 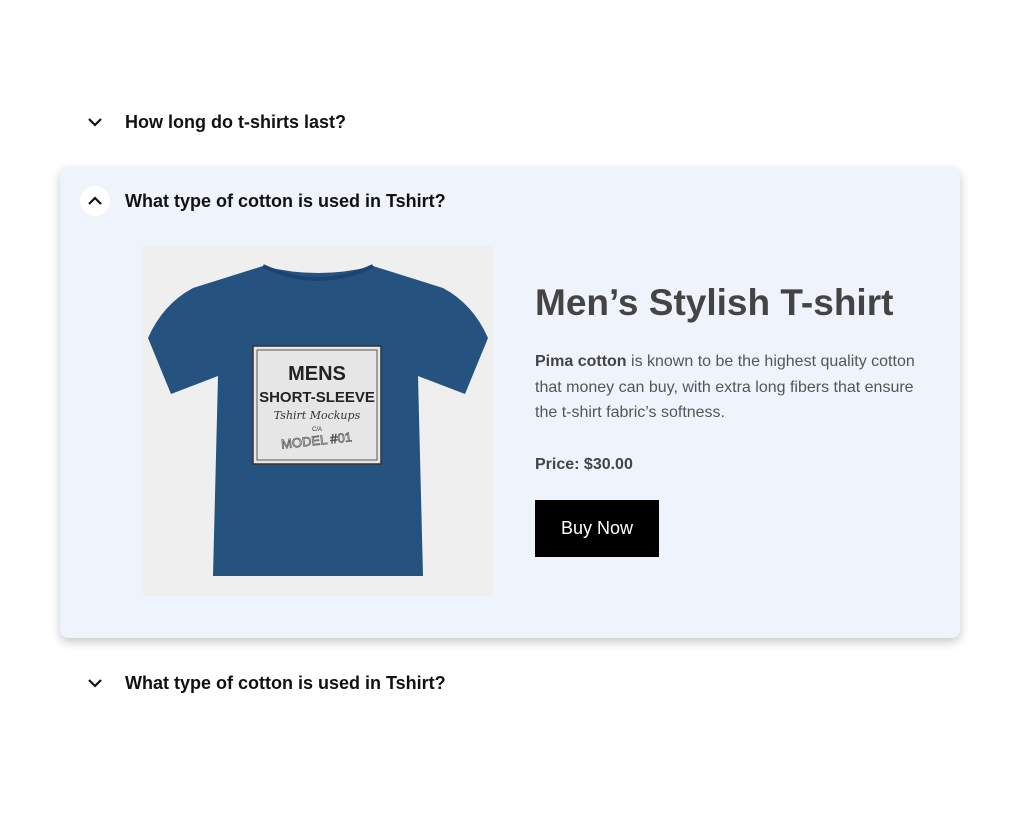 What do you see at coordinates (581, 361) in the screenshot?
I see `description-bold: Pima cotton` at bounding box center [581, 361].